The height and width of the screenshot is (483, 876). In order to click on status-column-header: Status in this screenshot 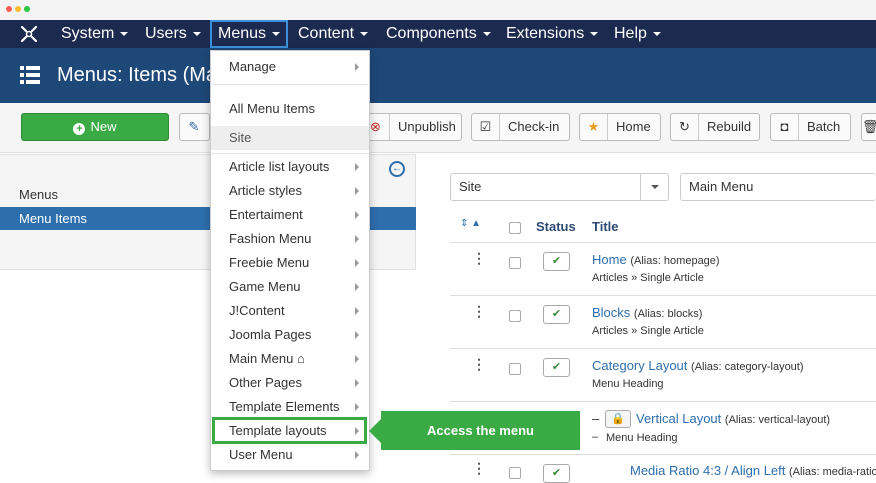, I will do `click(556, 226)`.